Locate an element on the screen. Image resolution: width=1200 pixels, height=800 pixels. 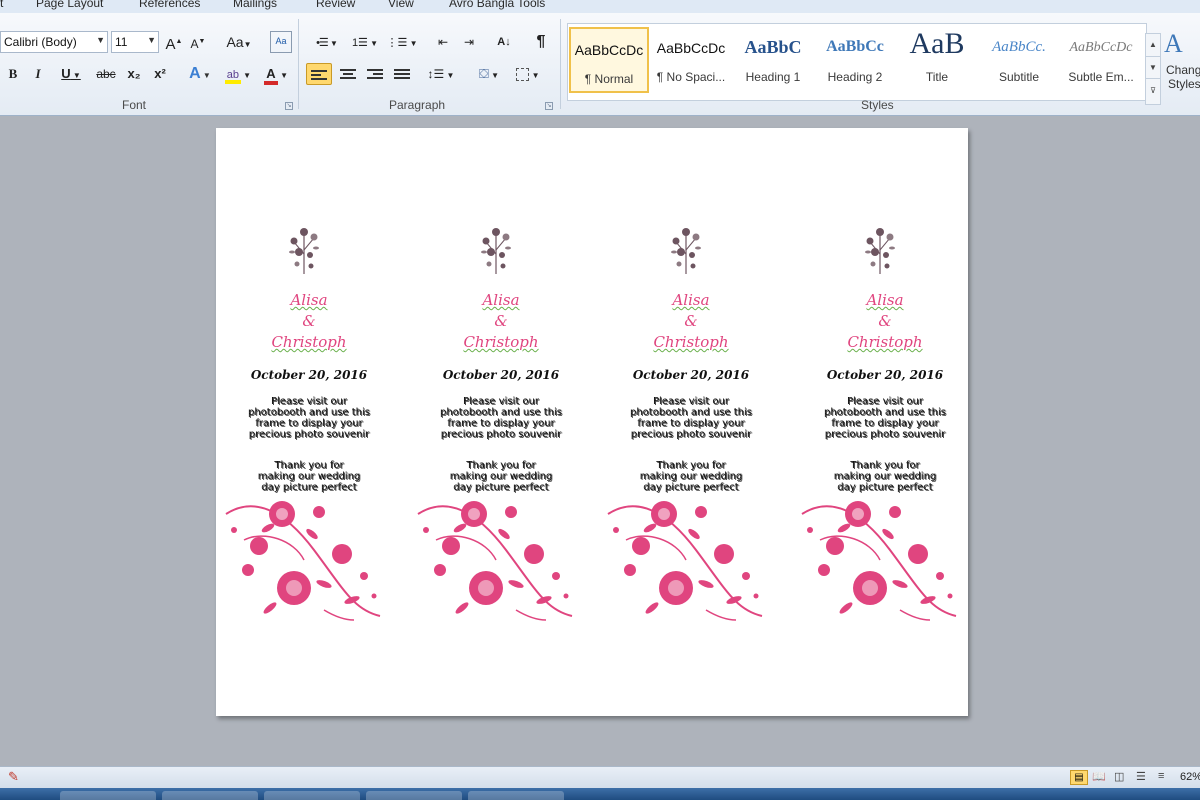
tab-review: Review is located at coordinates (335, 5).